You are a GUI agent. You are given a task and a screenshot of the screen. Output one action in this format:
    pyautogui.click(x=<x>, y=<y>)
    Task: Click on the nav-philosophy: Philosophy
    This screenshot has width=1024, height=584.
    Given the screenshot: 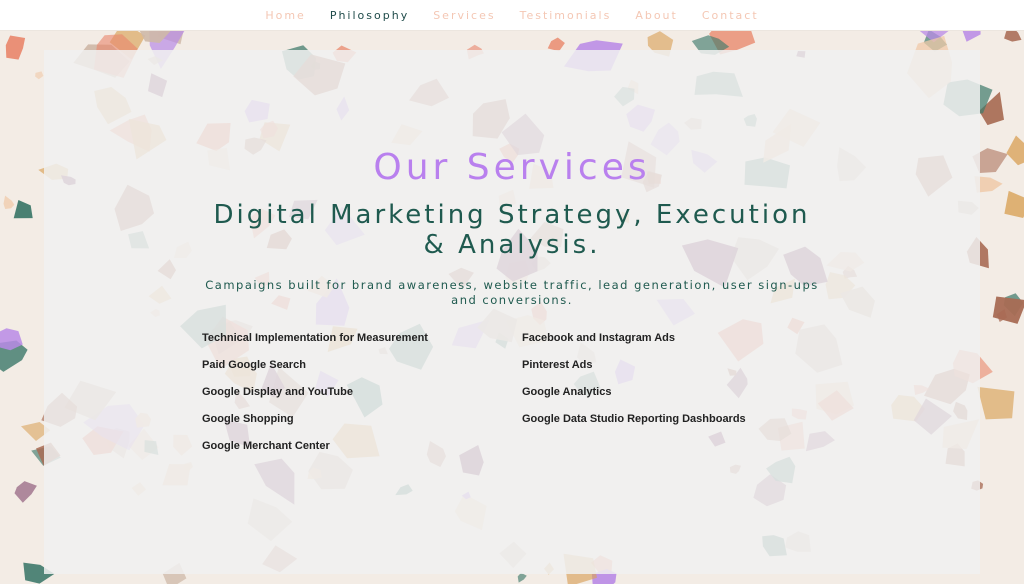 What is the action you would take?
    pyautogui.click(x=369, y=15)
    